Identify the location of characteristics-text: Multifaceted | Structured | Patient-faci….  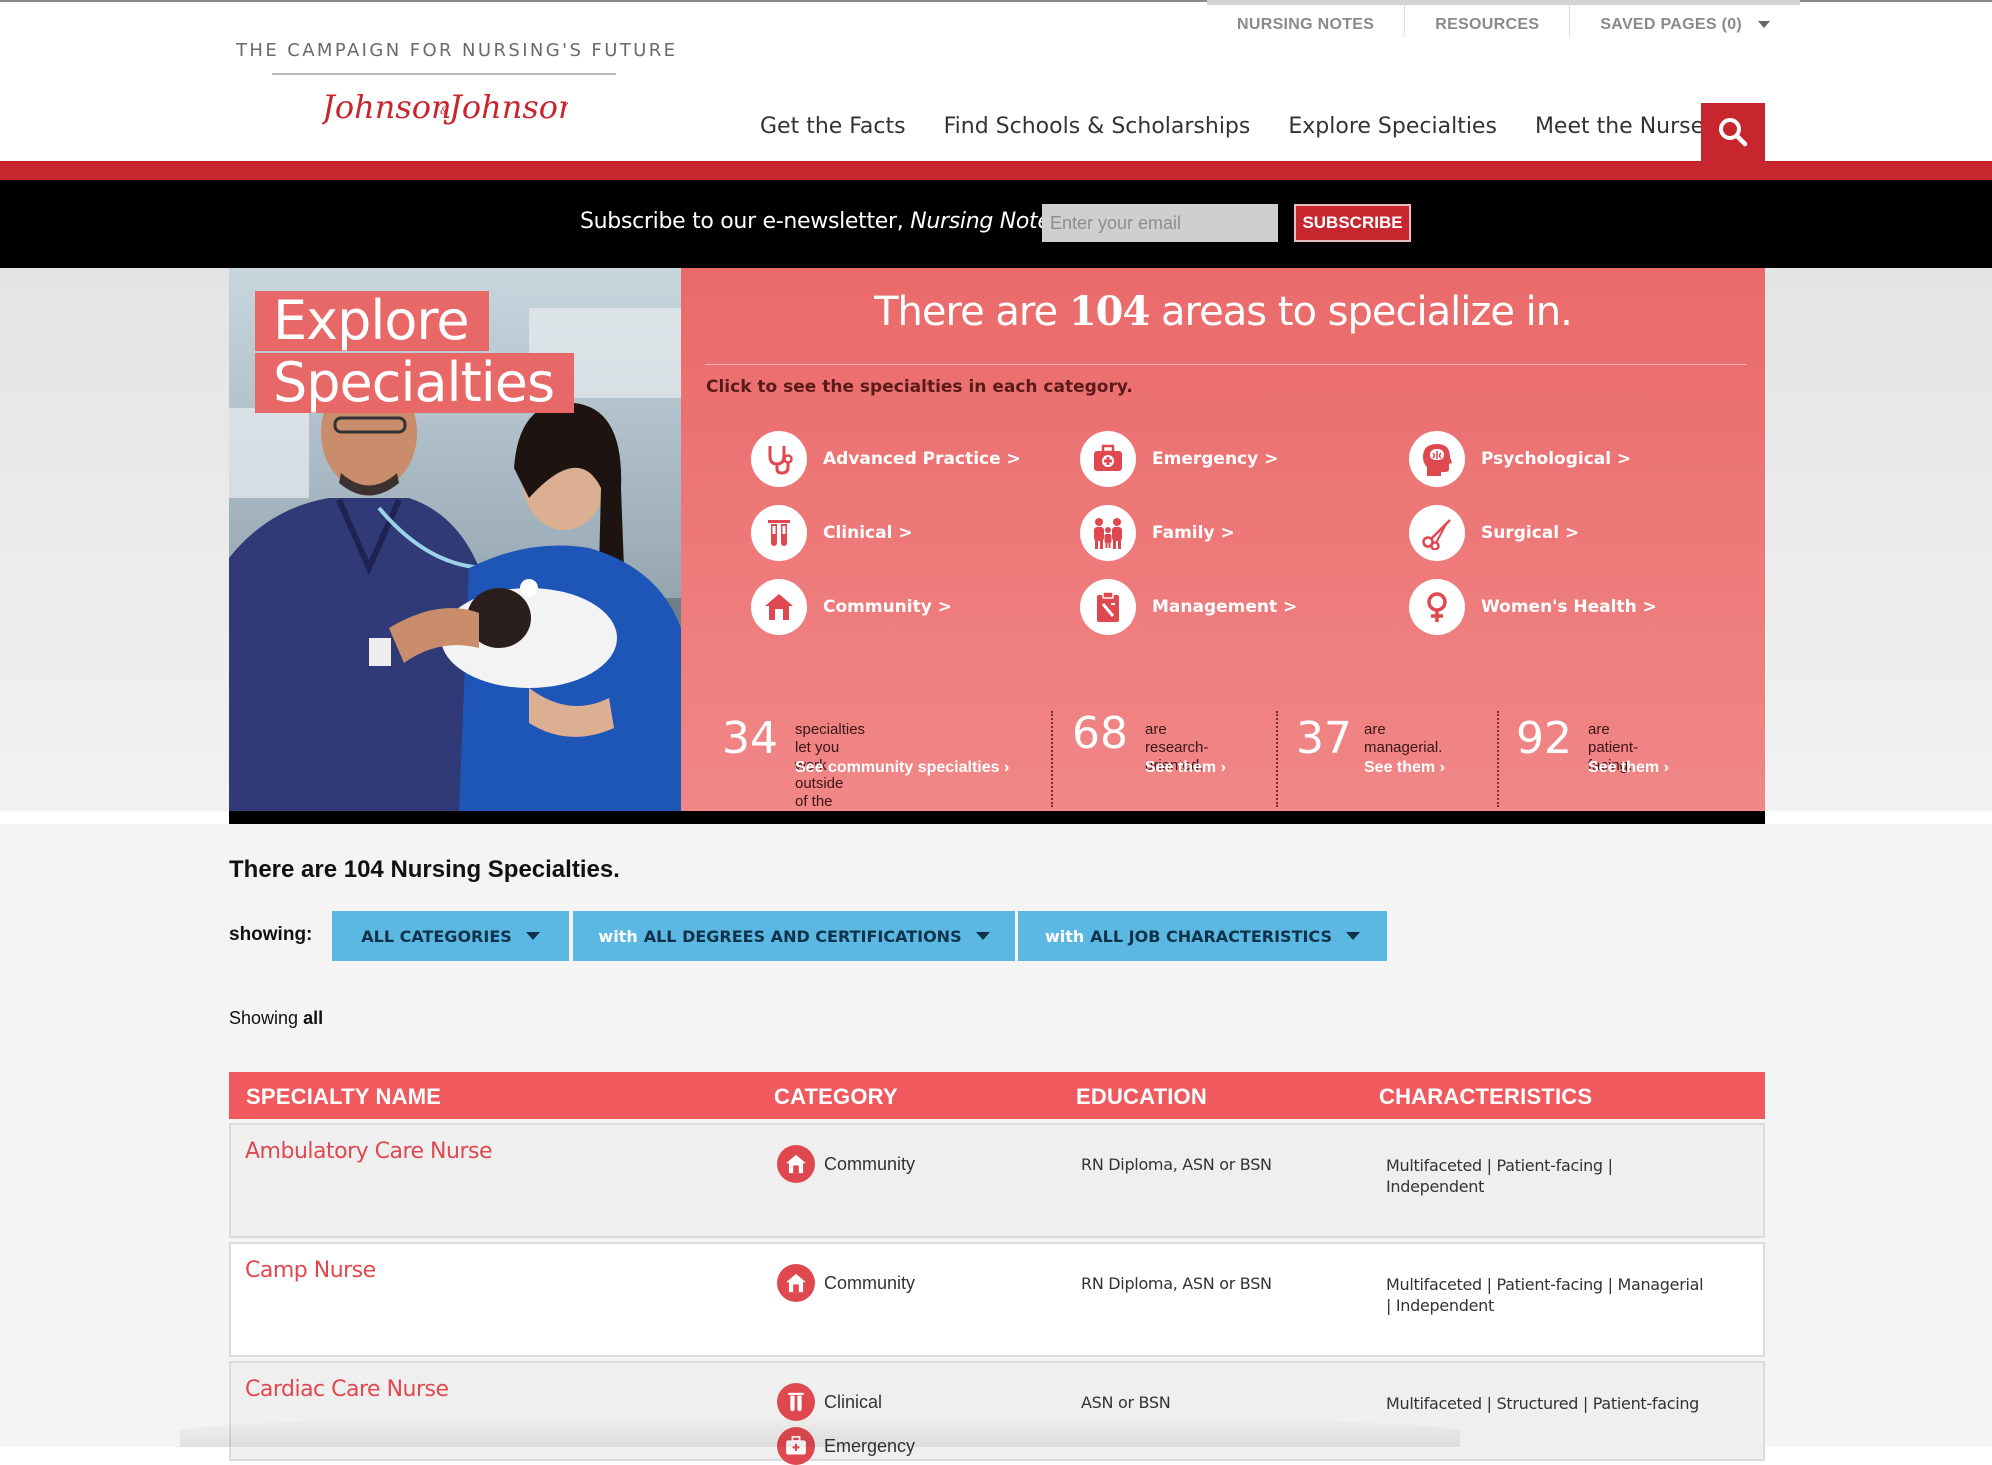
(1543, 1403).